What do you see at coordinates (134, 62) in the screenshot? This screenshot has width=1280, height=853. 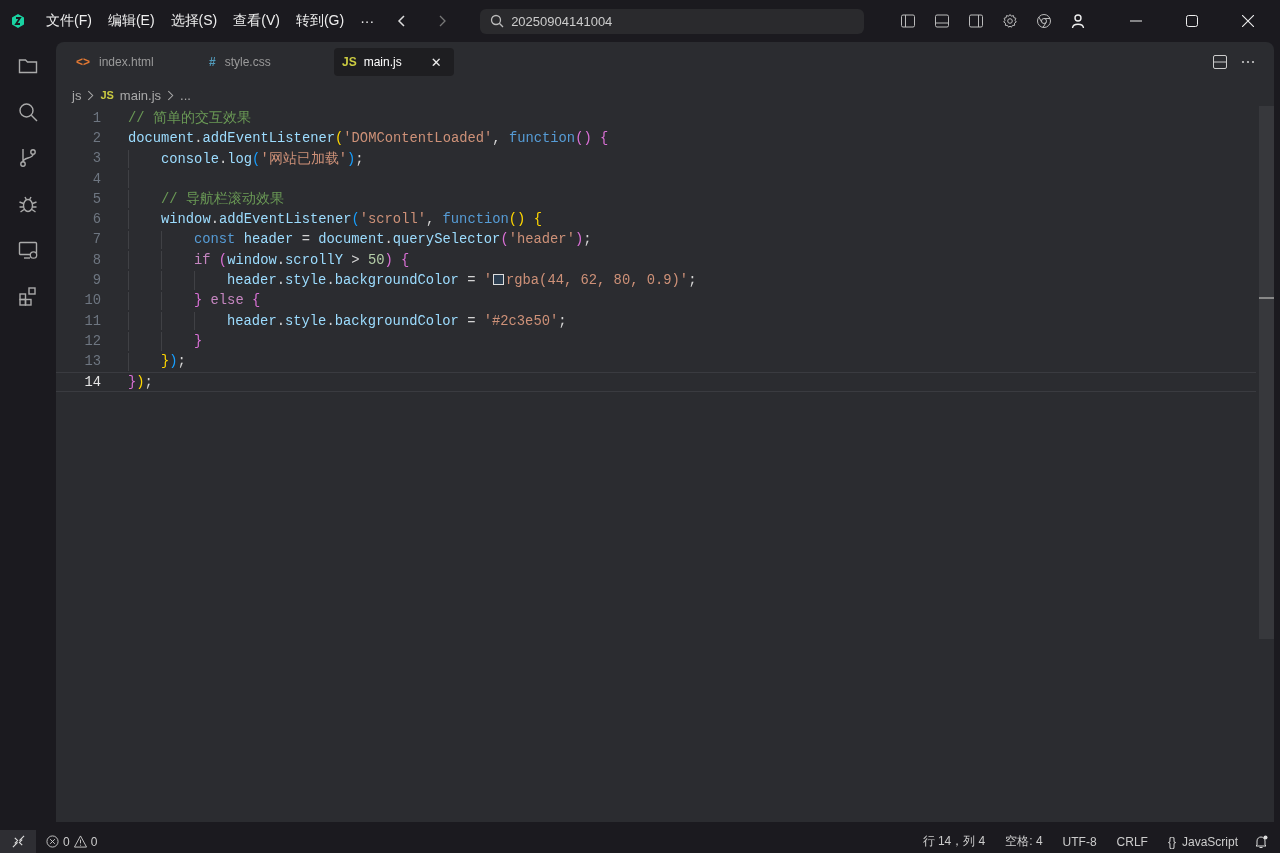 I see `editor-tab: <> index.html` at bounding box center [134, 62].